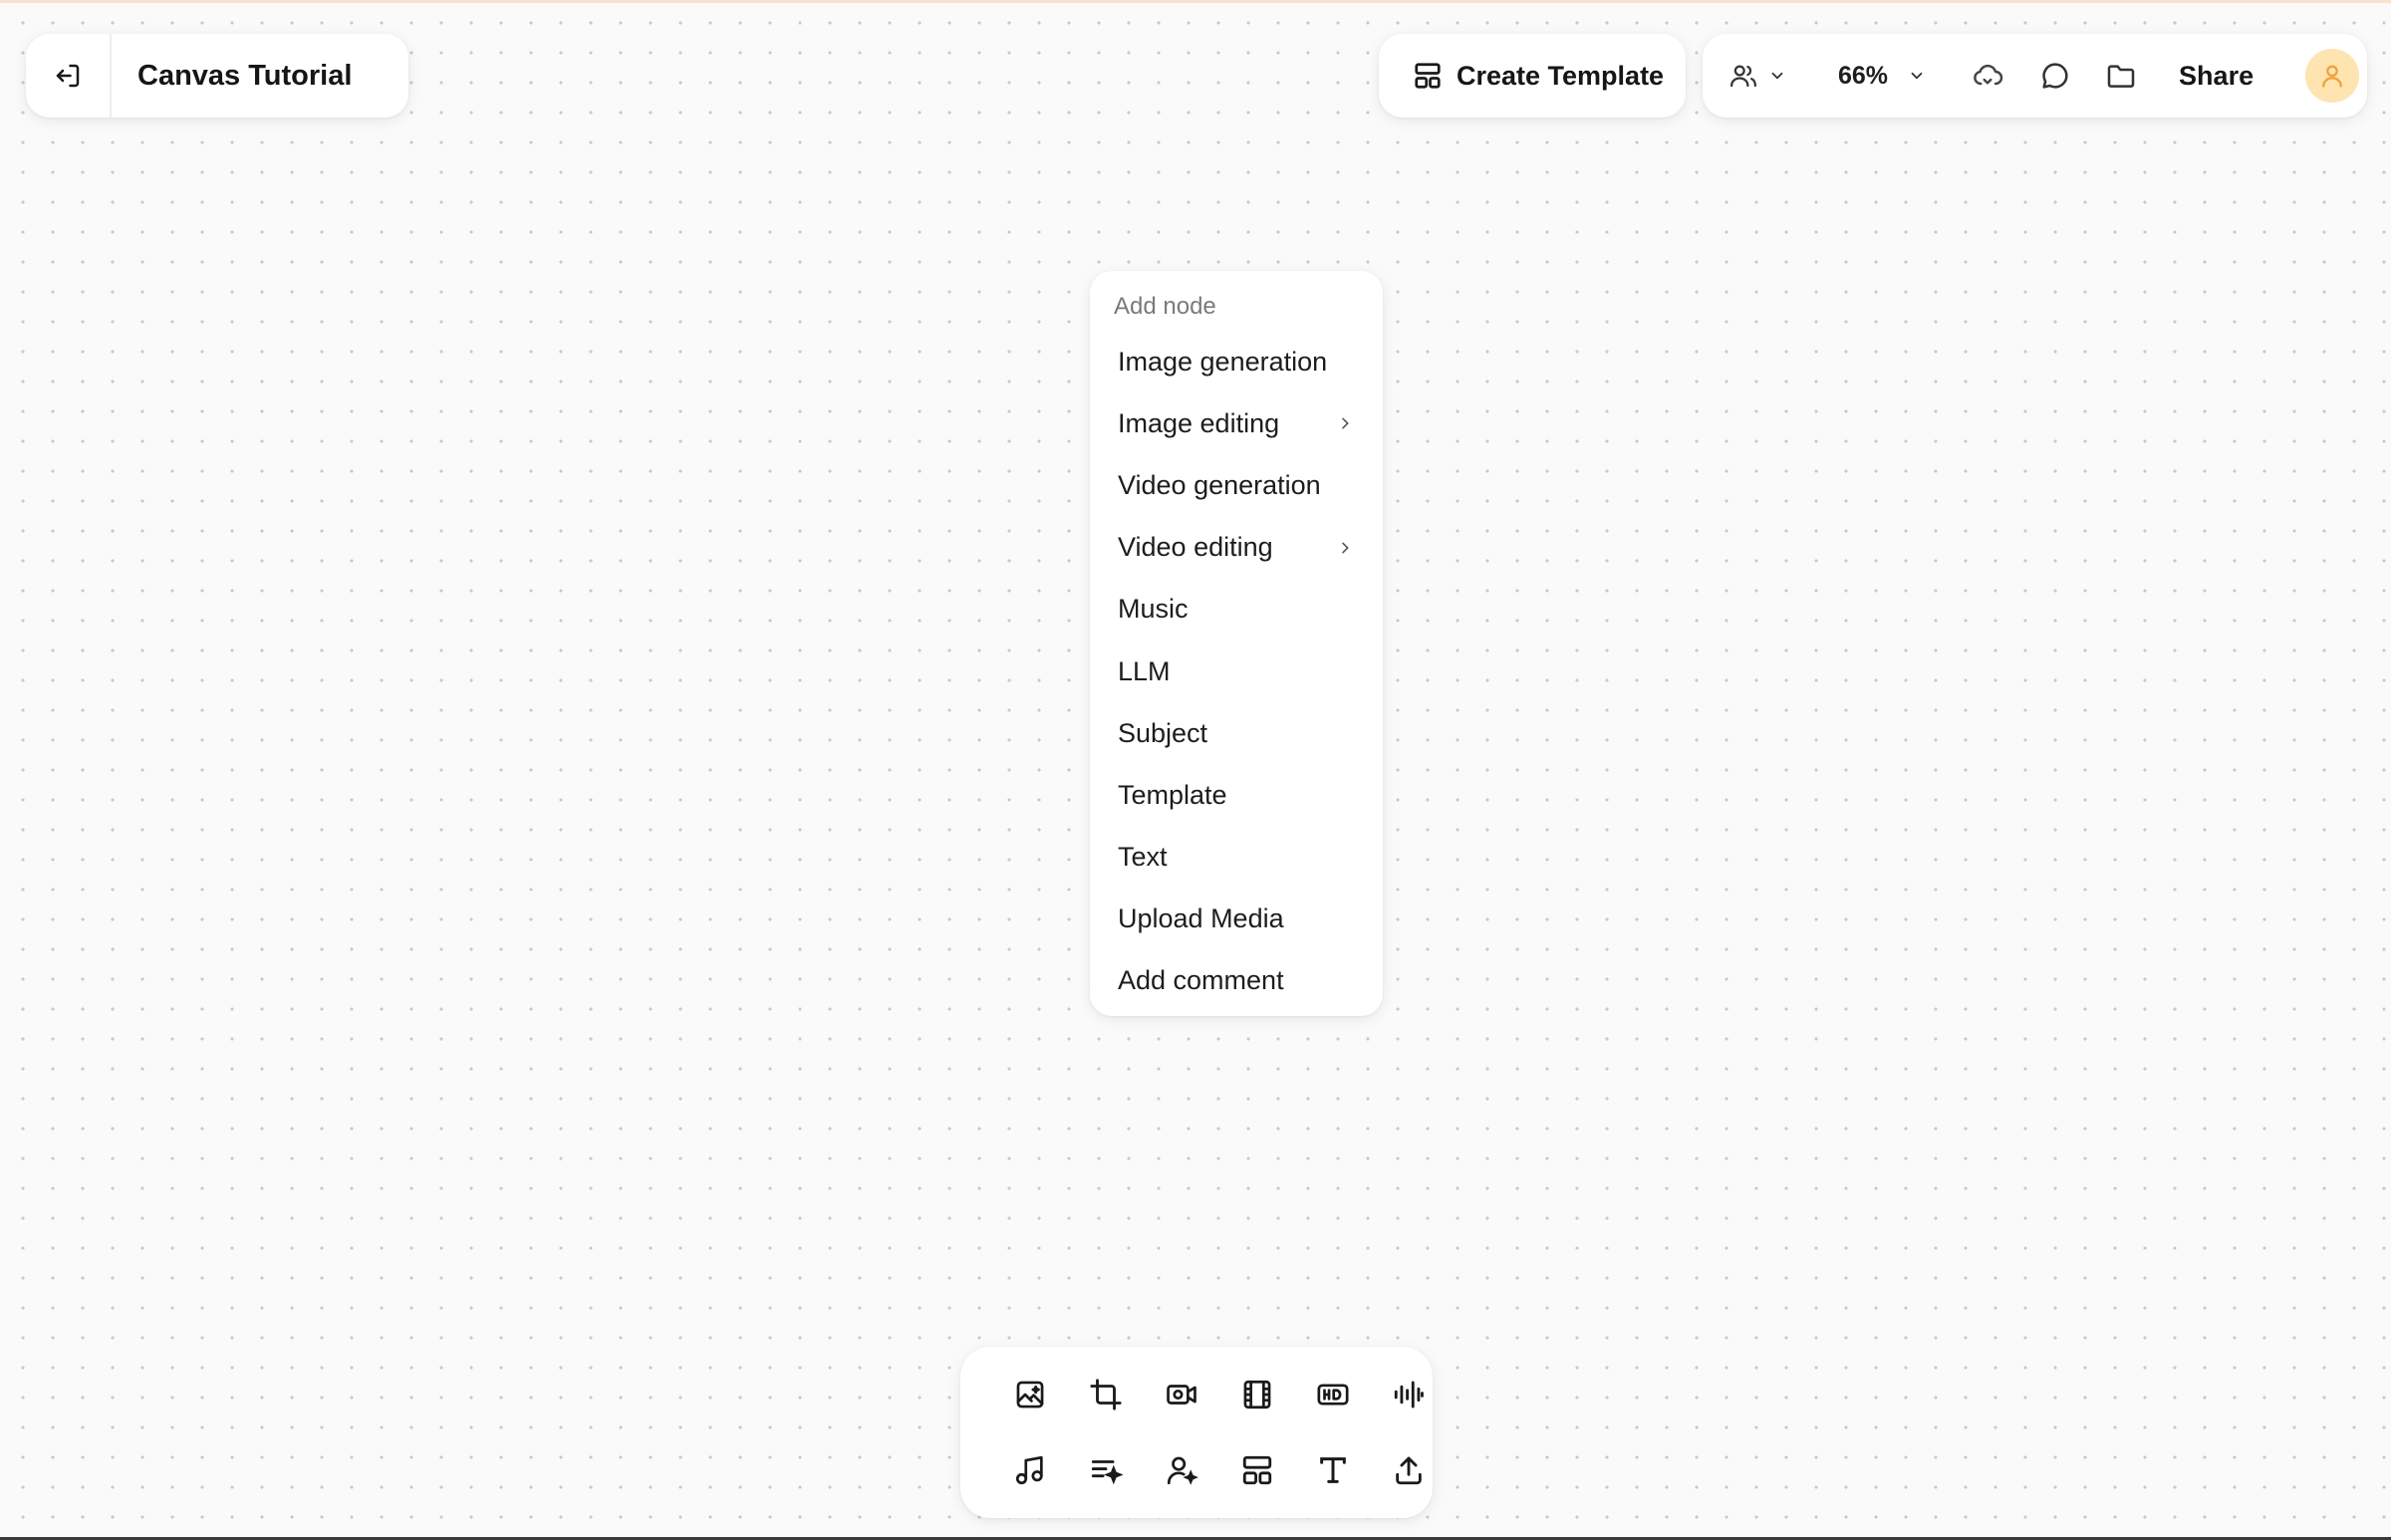 Image resolution: width=2391 pixels, height=1540 pixels. I want to click on add-audio-button, so click(1409, 1394).